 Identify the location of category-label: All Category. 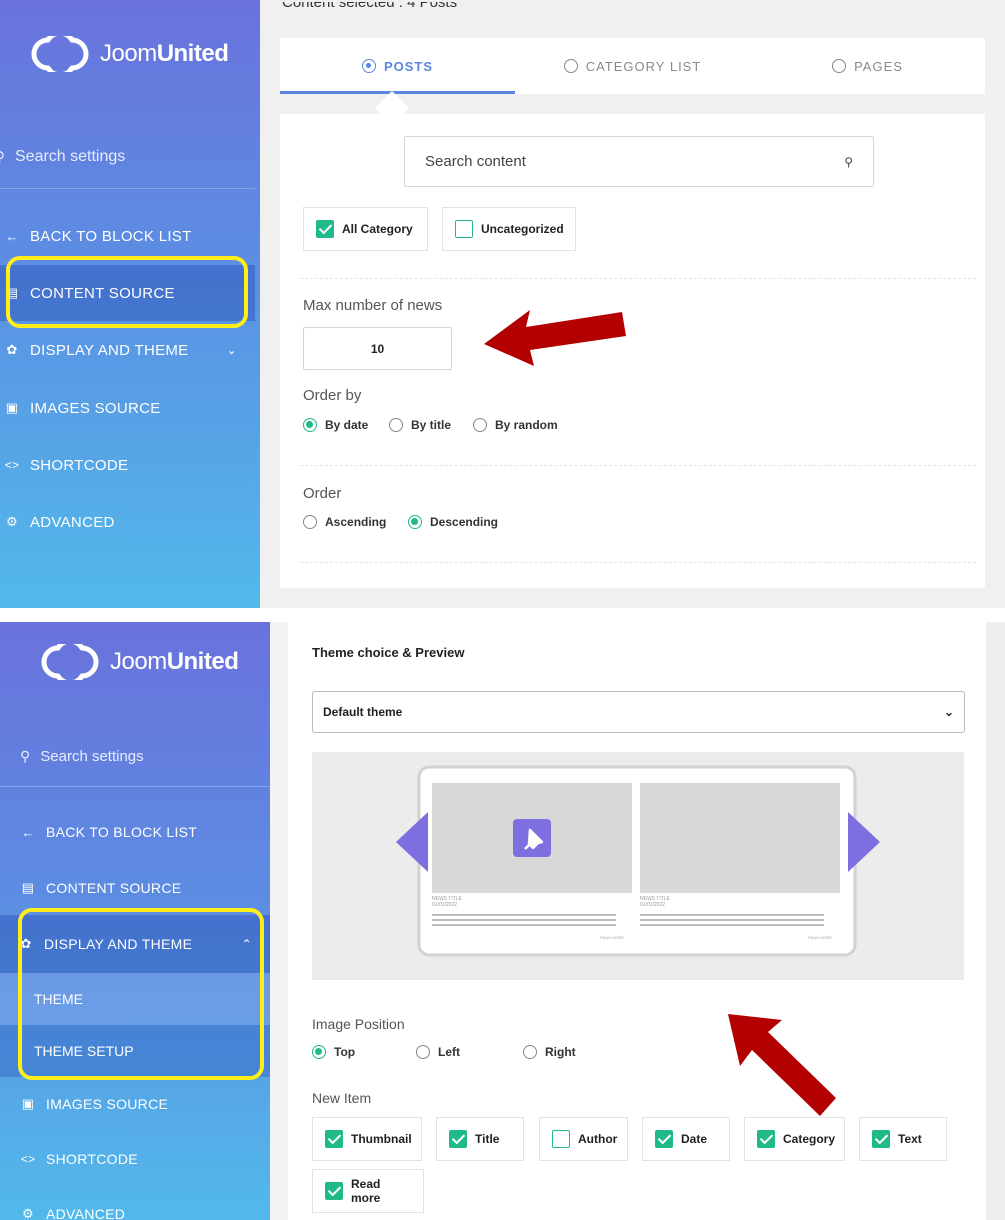
(377, 229).